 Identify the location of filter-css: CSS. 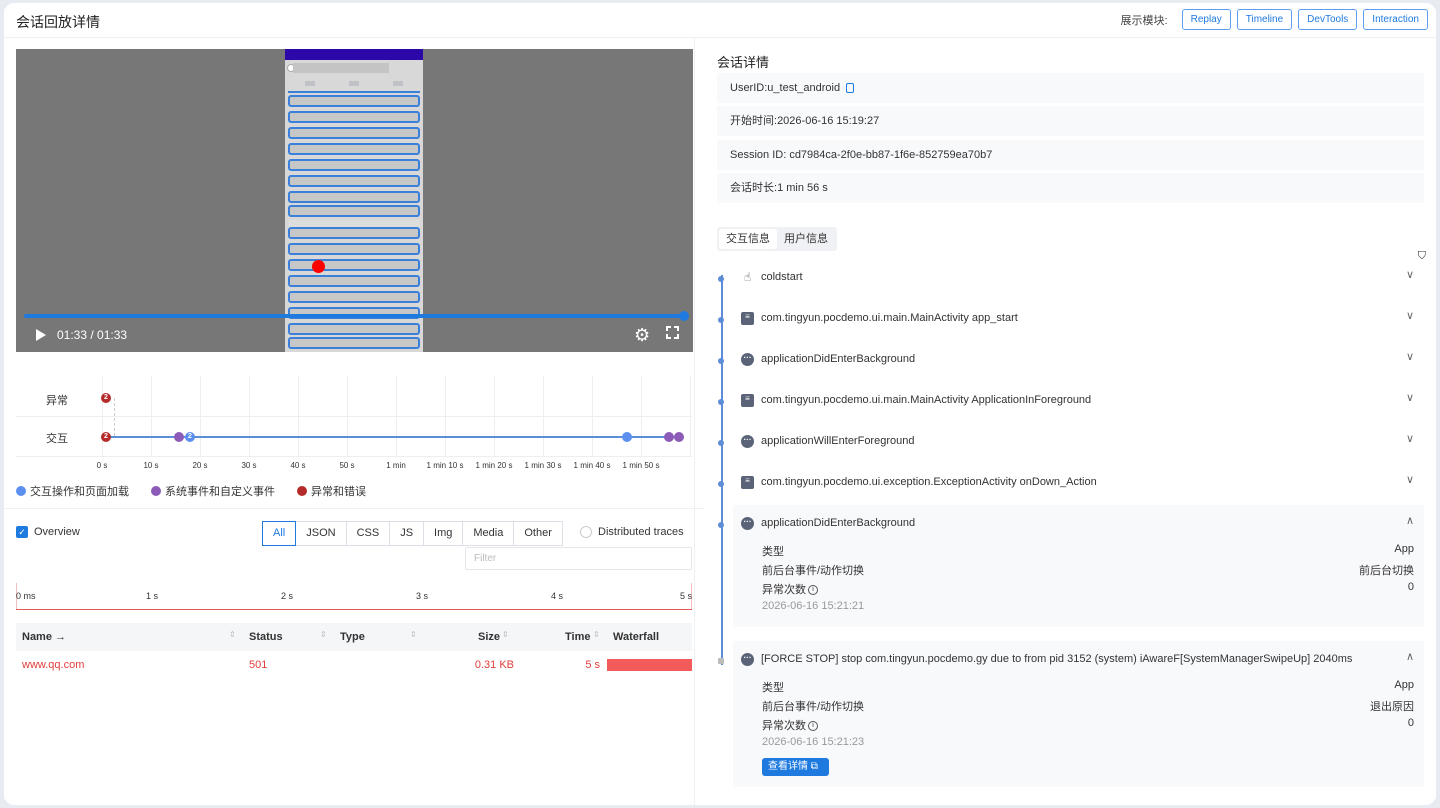
(368, 533).